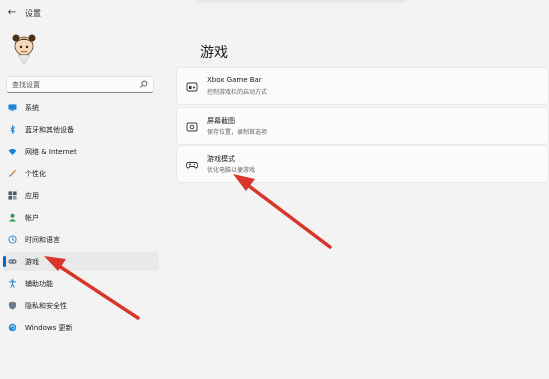  What do you see at coordinates (12, 305) in the screenshot?
I see `shield-icon` at bounding box center [12, 305].